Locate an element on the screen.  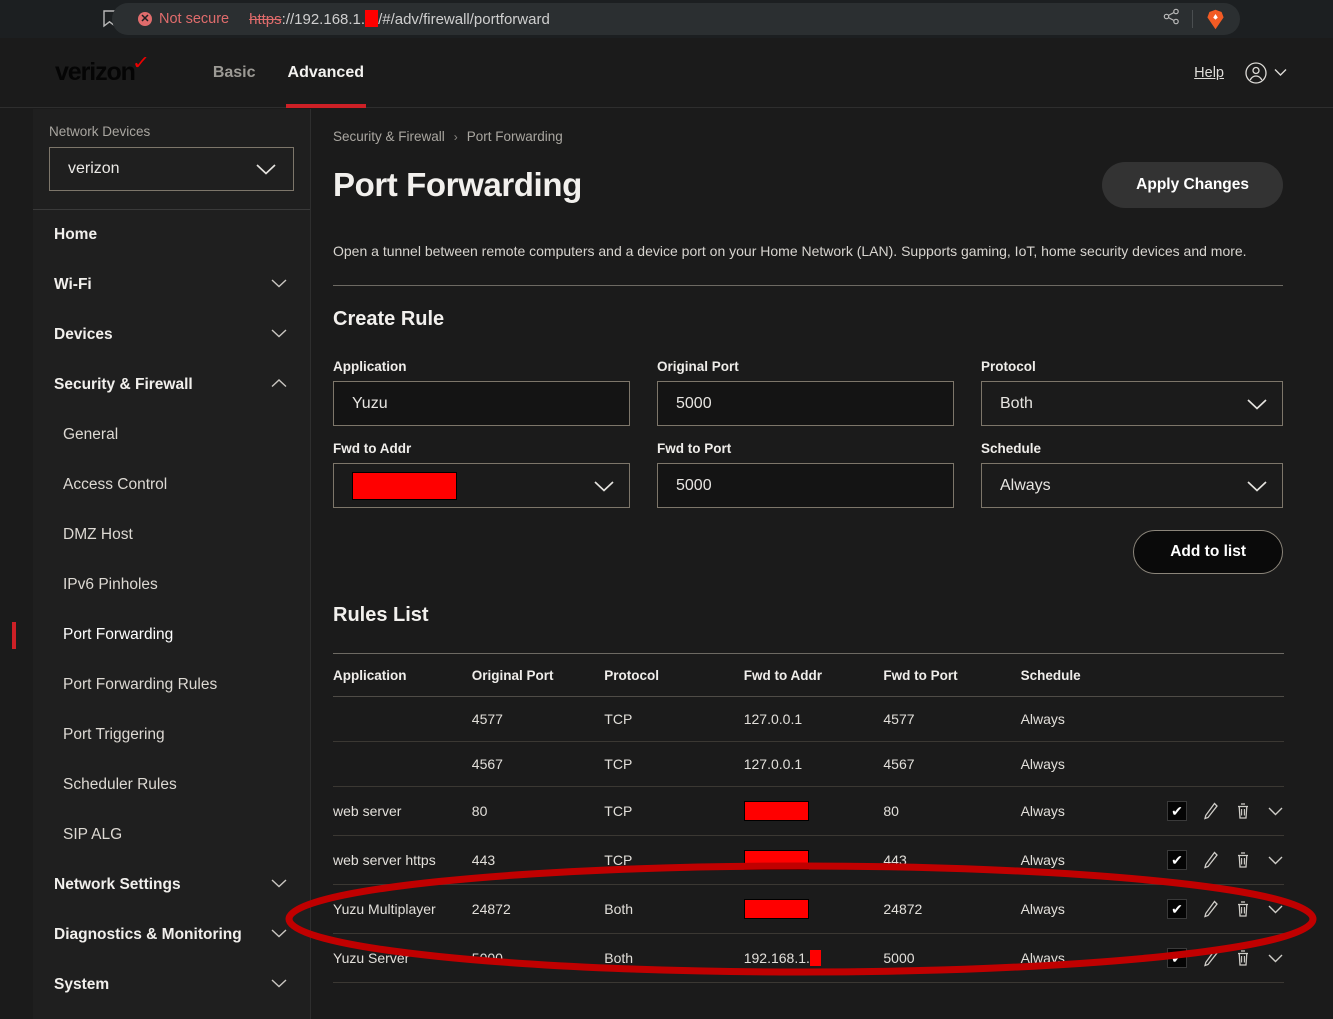
url-path: /#/adv/firewall/portforward is located at coordinates (464, 19).